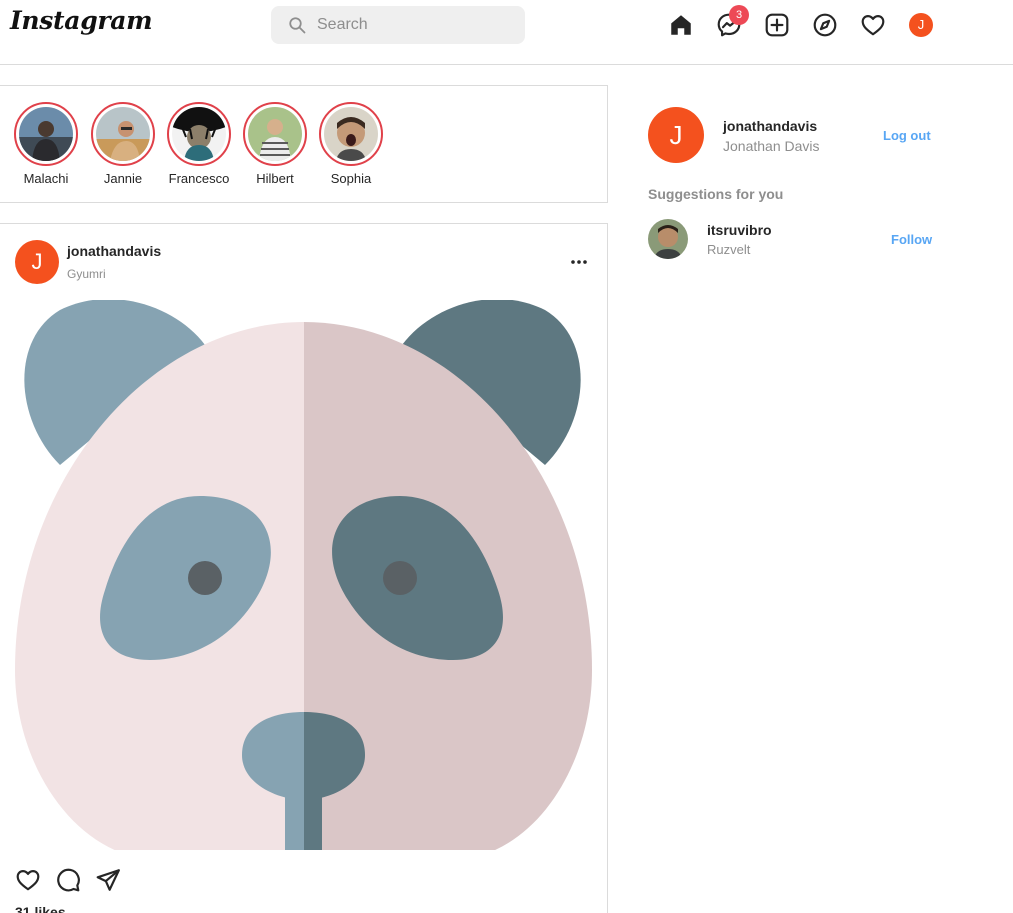 The height and width of the screenshot is (913, 1013). What do you see at coordinates (28, 880) in the screenshot?
I see `like-heart-icon` at bounding box center [28, 880].